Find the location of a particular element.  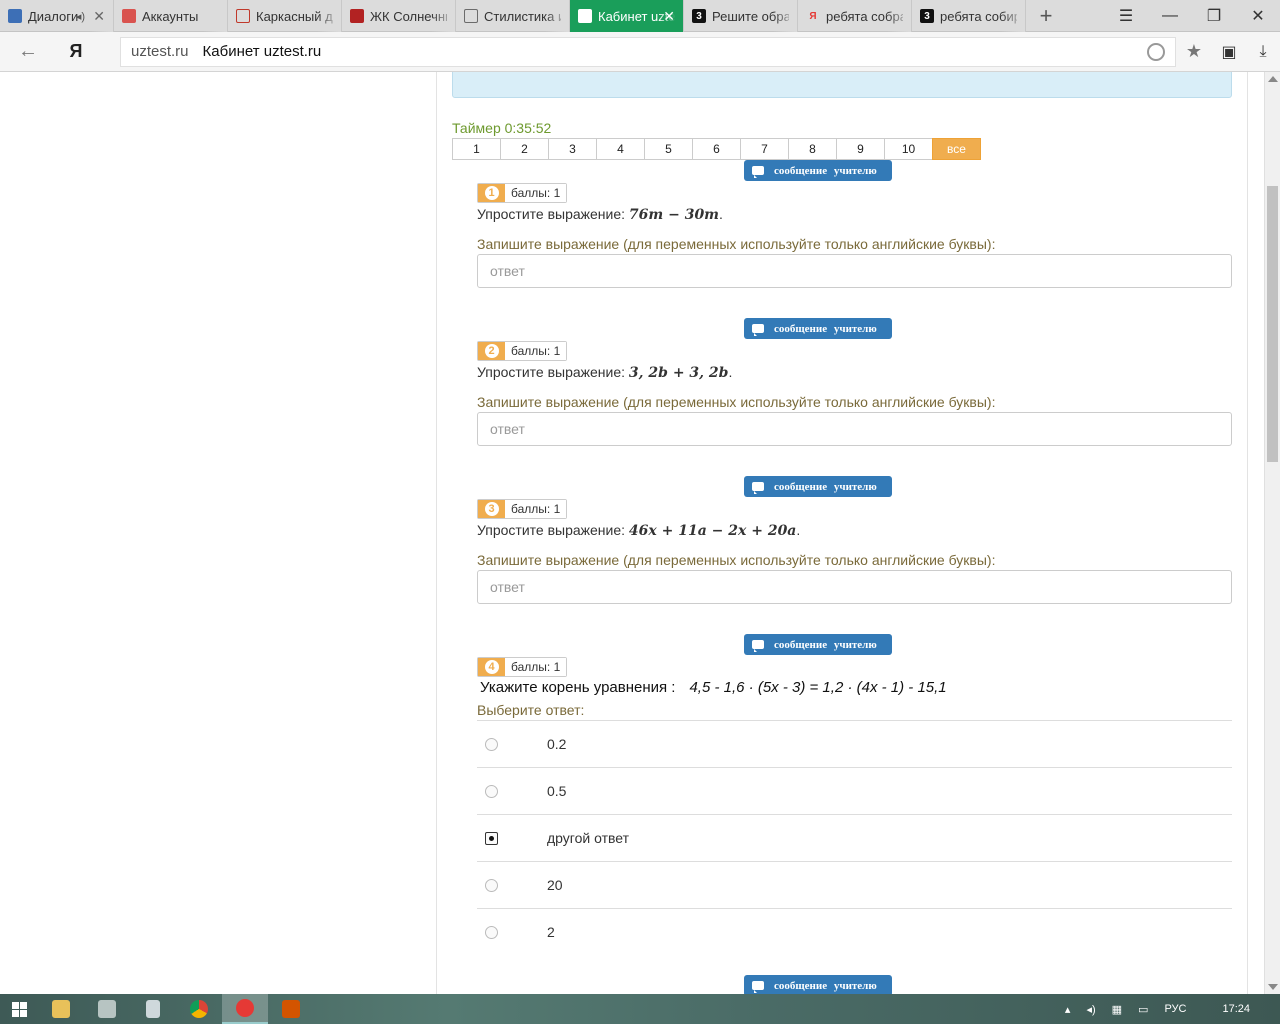

close-window-icon: ✕ is located at coordinates (1258, 16).